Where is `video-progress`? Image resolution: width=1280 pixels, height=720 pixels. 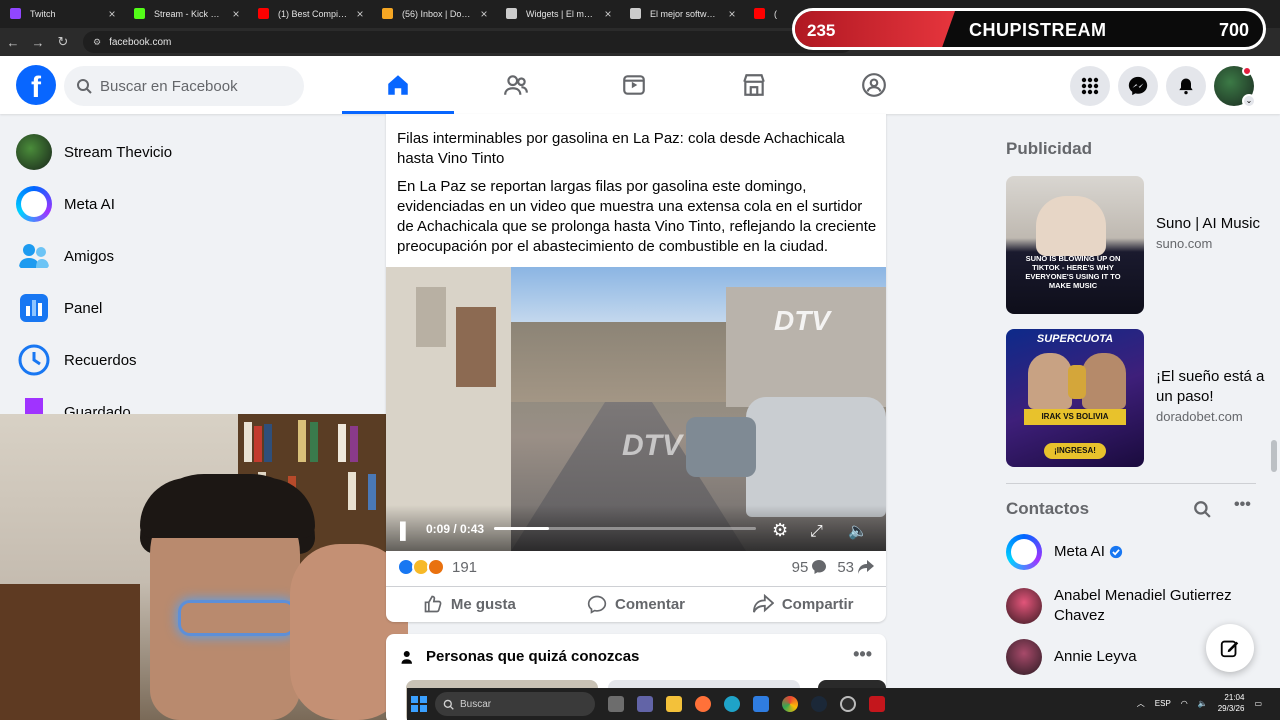 video-progress is located at coordinates (625, 528).